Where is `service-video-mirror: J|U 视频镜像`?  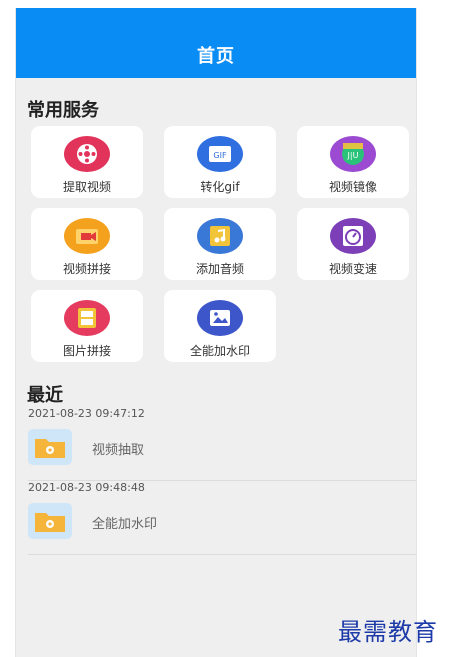 service-video-mirror: J|U 视频镜像 is located at coordinates (353, 162).